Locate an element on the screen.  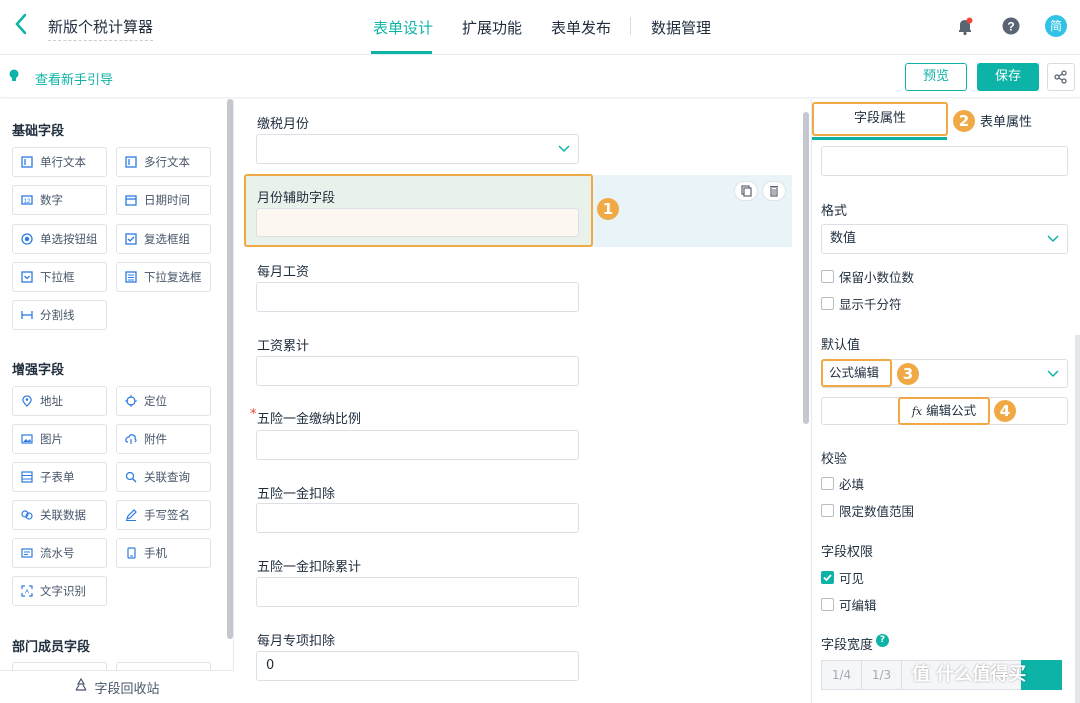
edit-formula-button: fx 编辑公式 is located at coordinates (944, 411).